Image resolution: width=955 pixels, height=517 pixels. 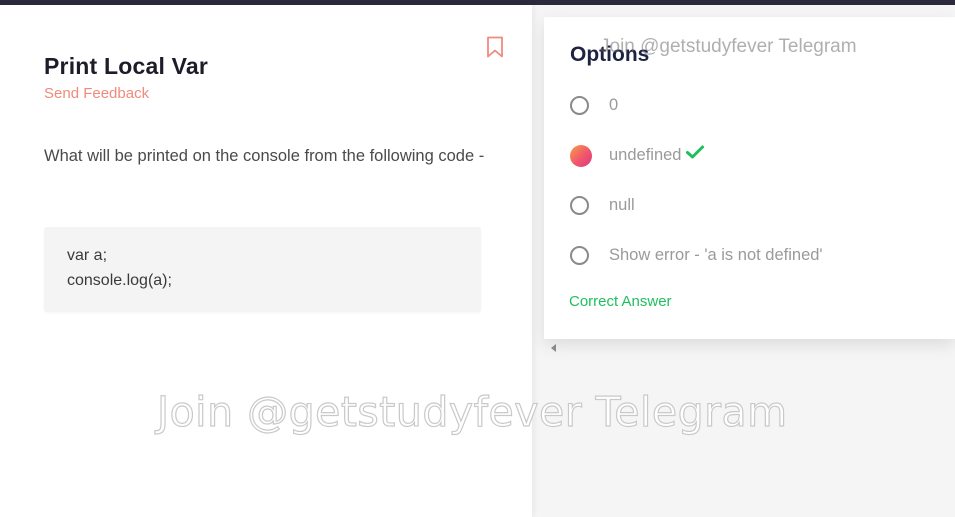 What do you see at coordinates (262, 269) in the screenshot?
I see `code-block: var a; console.log(a);` at bounding box center [262, 269].